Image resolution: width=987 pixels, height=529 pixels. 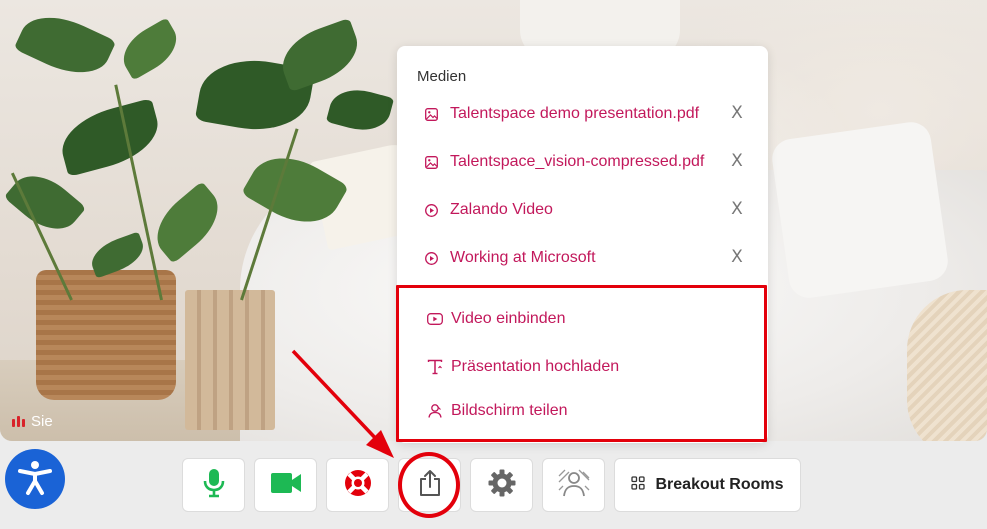 I want to click on settings-button, so click(x=501, y=485).